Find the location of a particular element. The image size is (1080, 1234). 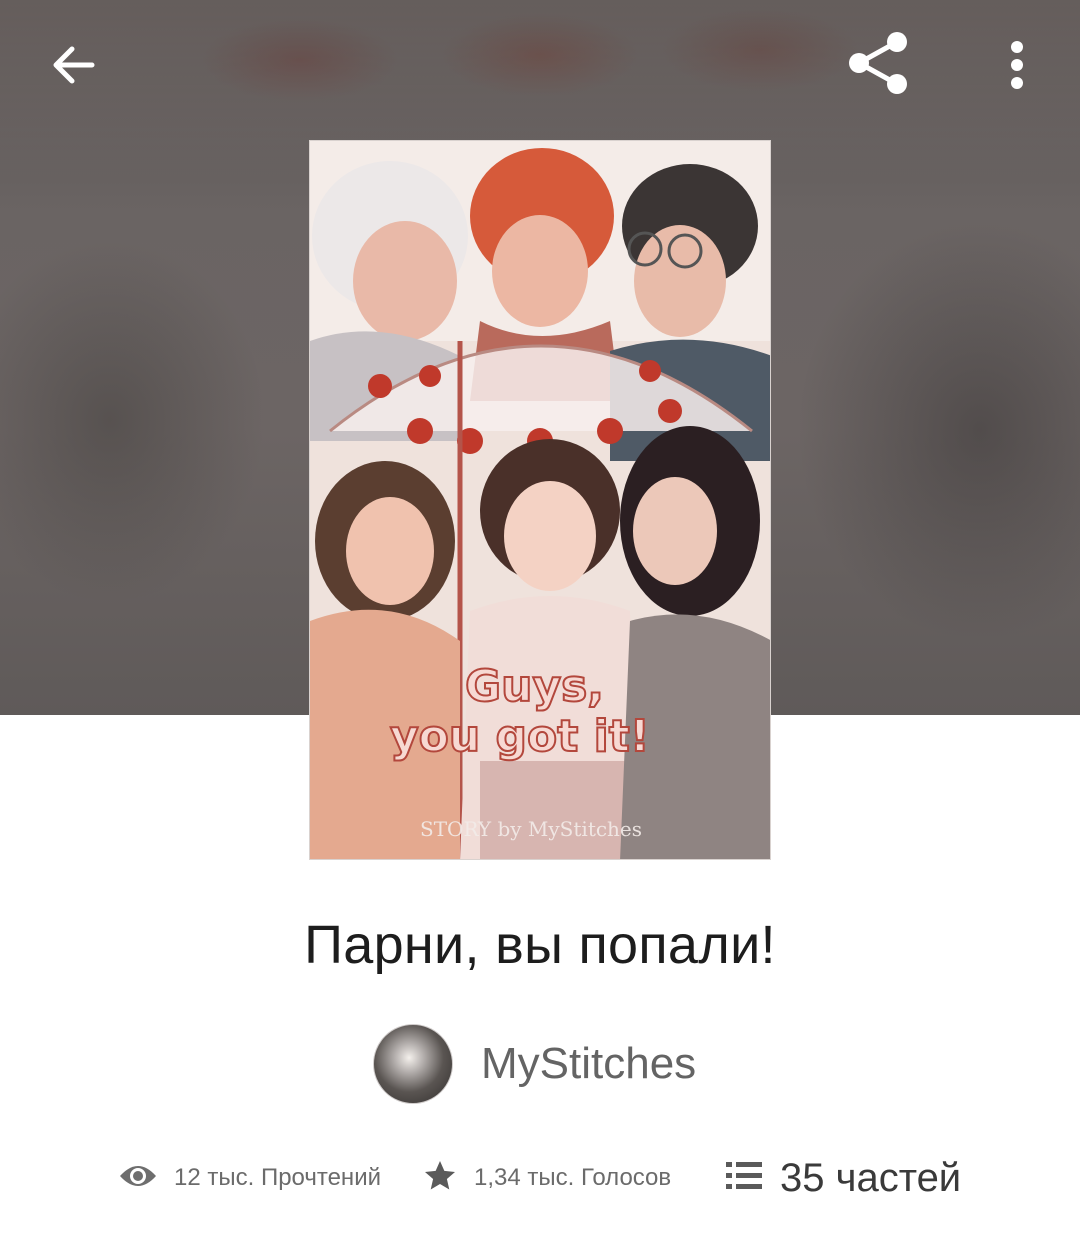

votes-count: 1,34 тыс. Голосов is located at coordinates (573, 1177).